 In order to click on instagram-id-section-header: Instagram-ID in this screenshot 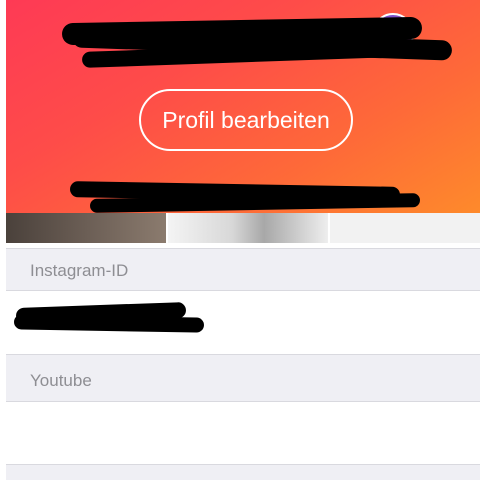, I will do `click(243, 269)`.